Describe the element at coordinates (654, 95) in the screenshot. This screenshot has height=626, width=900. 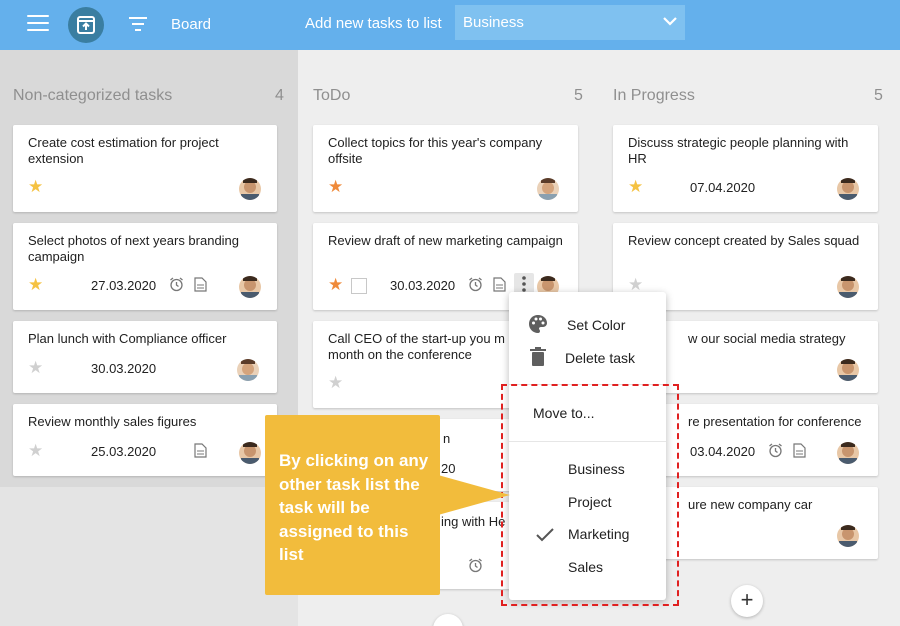
I see `column-title: In Progress` at that location.